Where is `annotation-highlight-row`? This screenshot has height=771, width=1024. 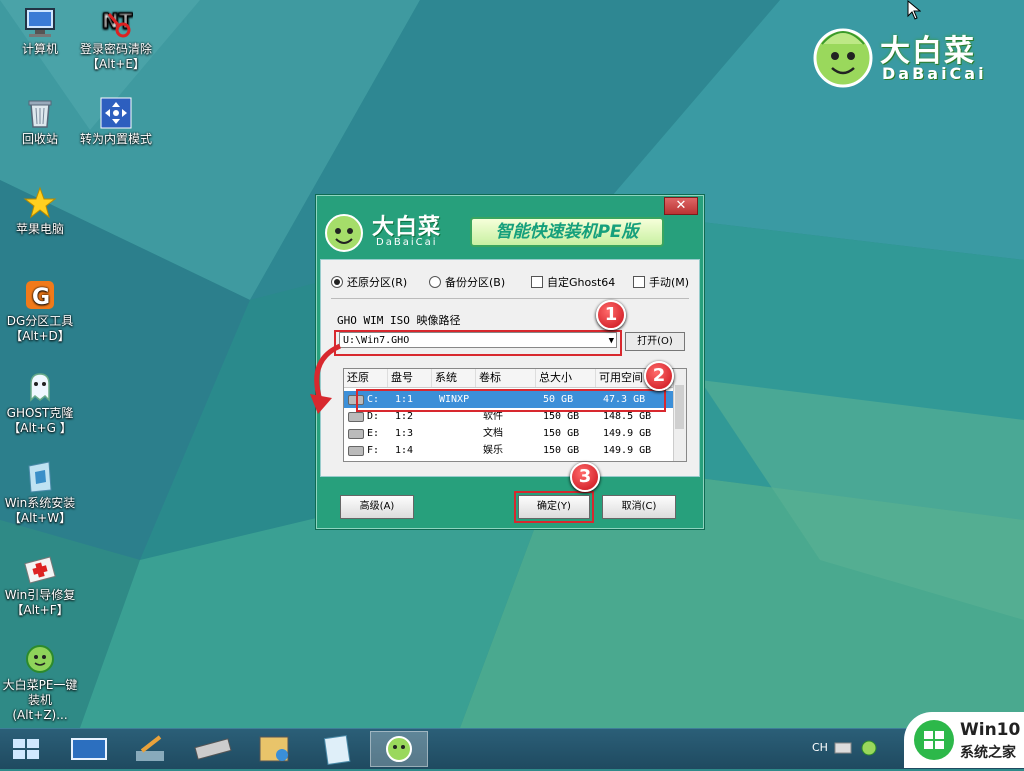 annotation-highlight-row is located at coordinates (511, 400).